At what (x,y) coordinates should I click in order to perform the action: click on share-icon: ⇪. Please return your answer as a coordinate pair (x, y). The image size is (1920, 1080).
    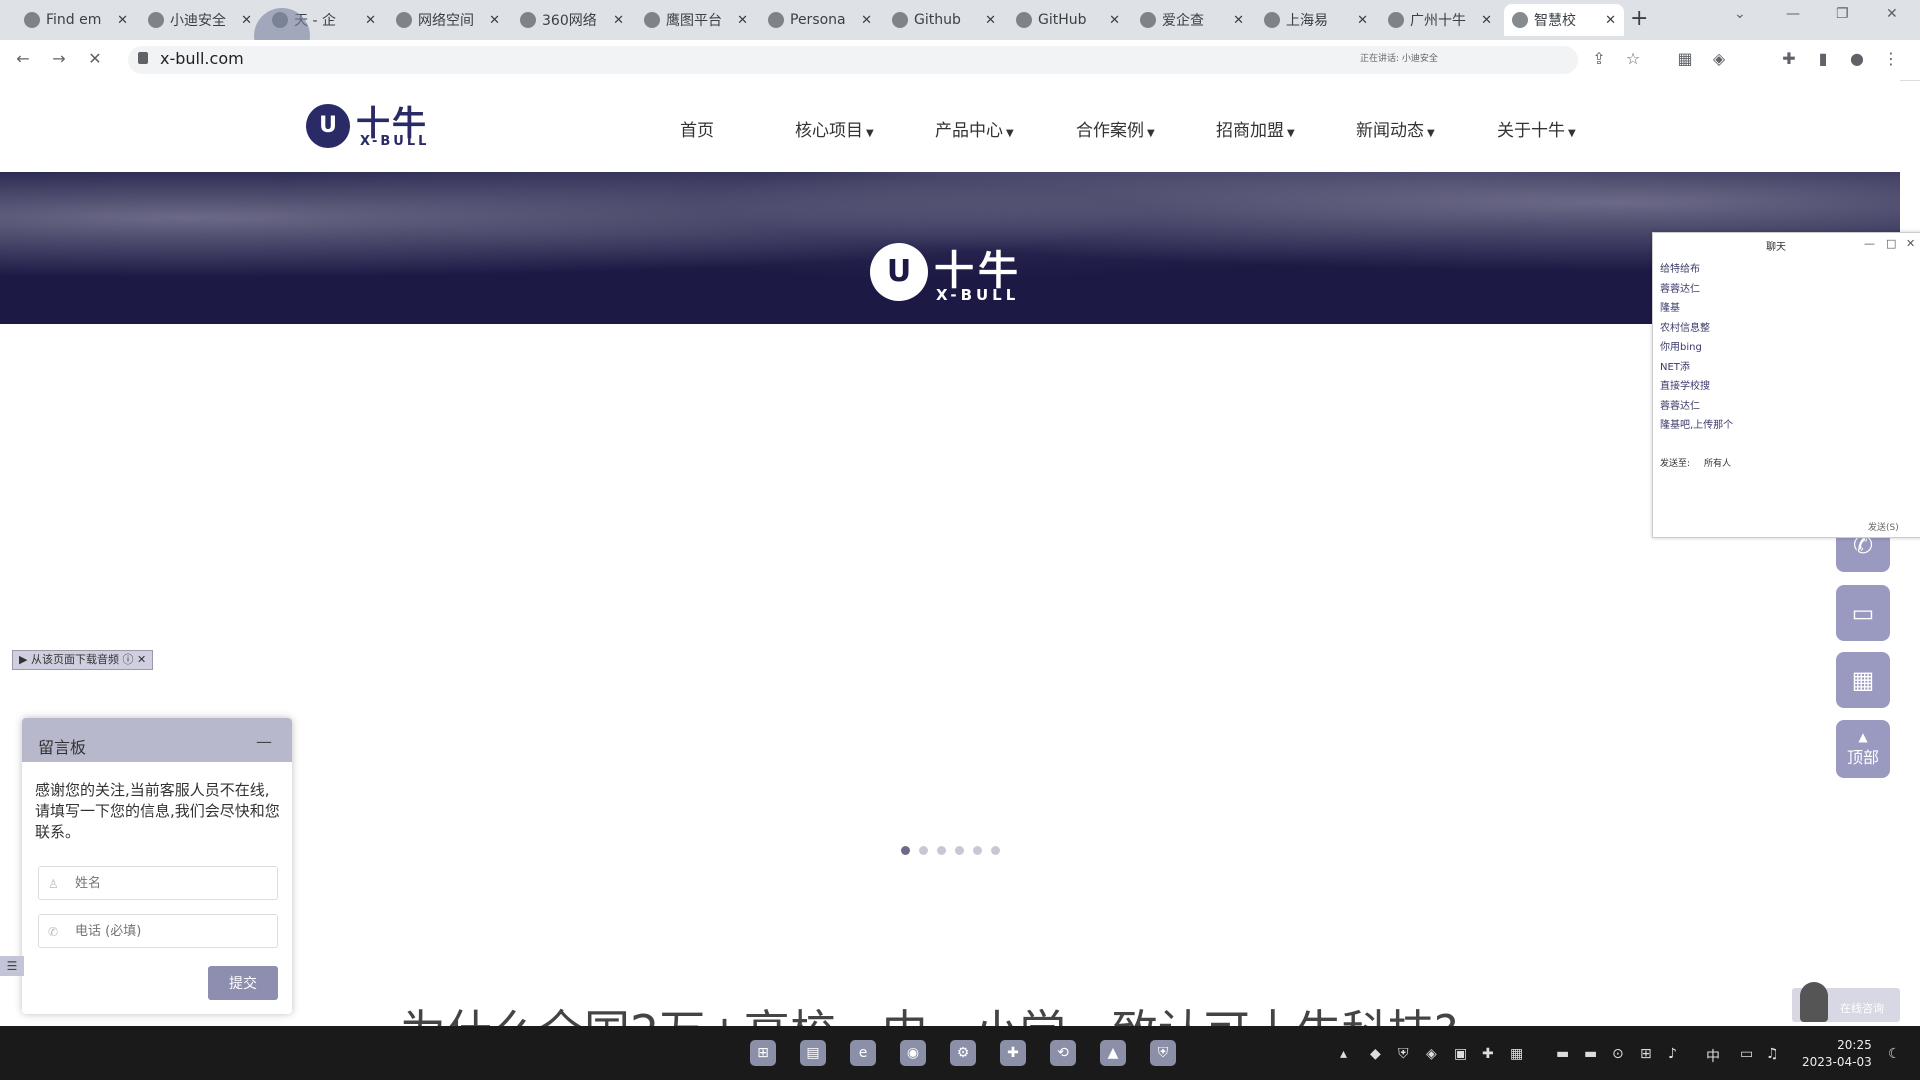
    Looking at the image, I should click on (1599, 59).